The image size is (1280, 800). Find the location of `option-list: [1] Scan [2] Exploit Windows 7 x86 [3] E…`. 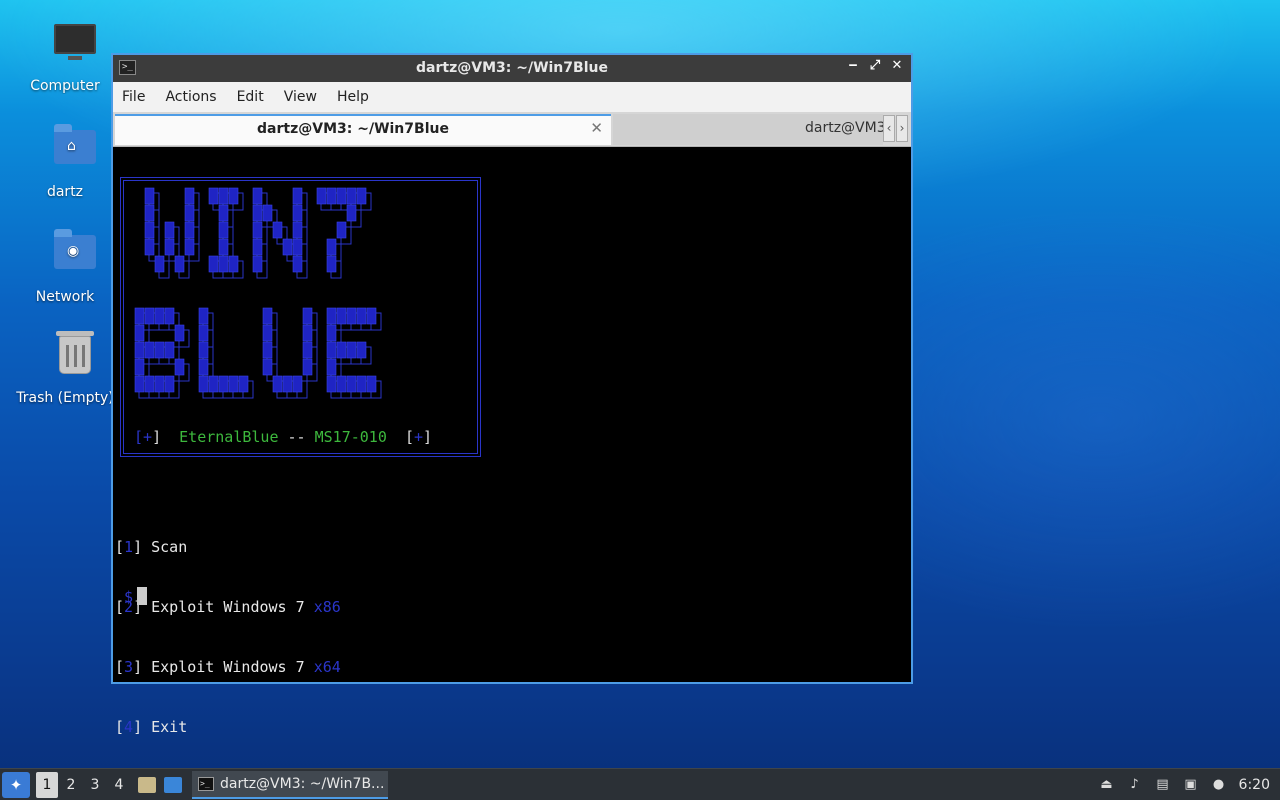

option-list: [1] Scan [2] Exploit Windows 7 x86 [3] E… is located at coordinates (228, 637).